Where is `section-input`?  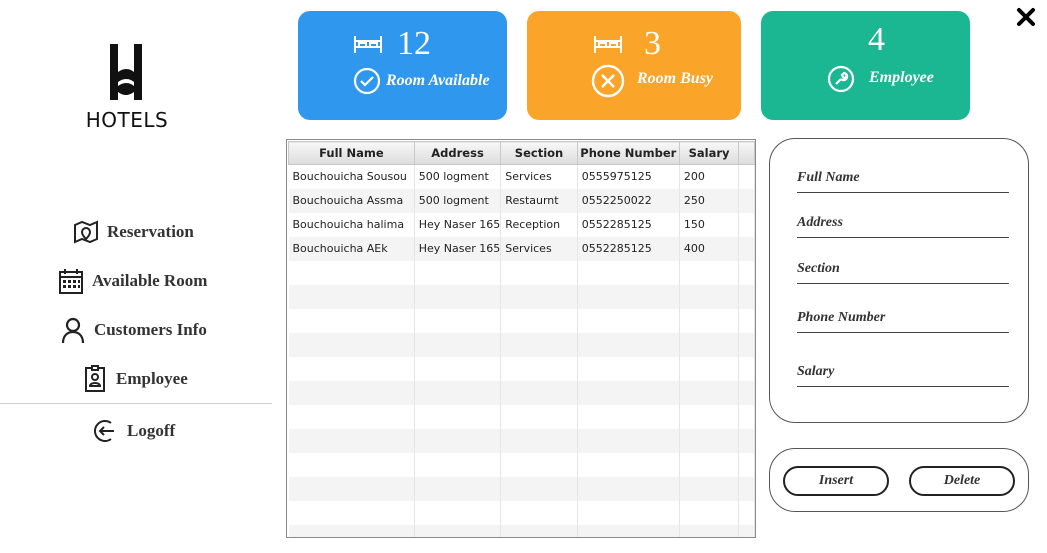
section-input is located at coordinates (903, 272).